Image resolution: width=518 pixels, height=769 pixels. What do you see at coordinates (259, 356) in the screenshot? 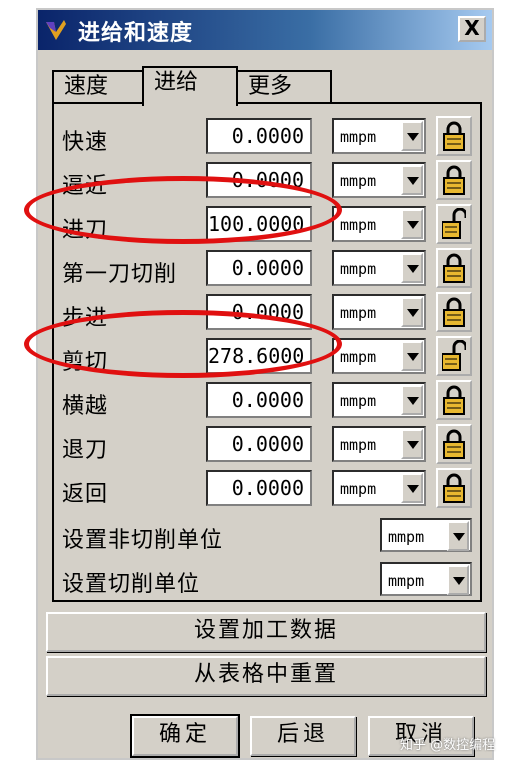
I see `feed-value-input: 278.6000` at bounding box center [259, 356].